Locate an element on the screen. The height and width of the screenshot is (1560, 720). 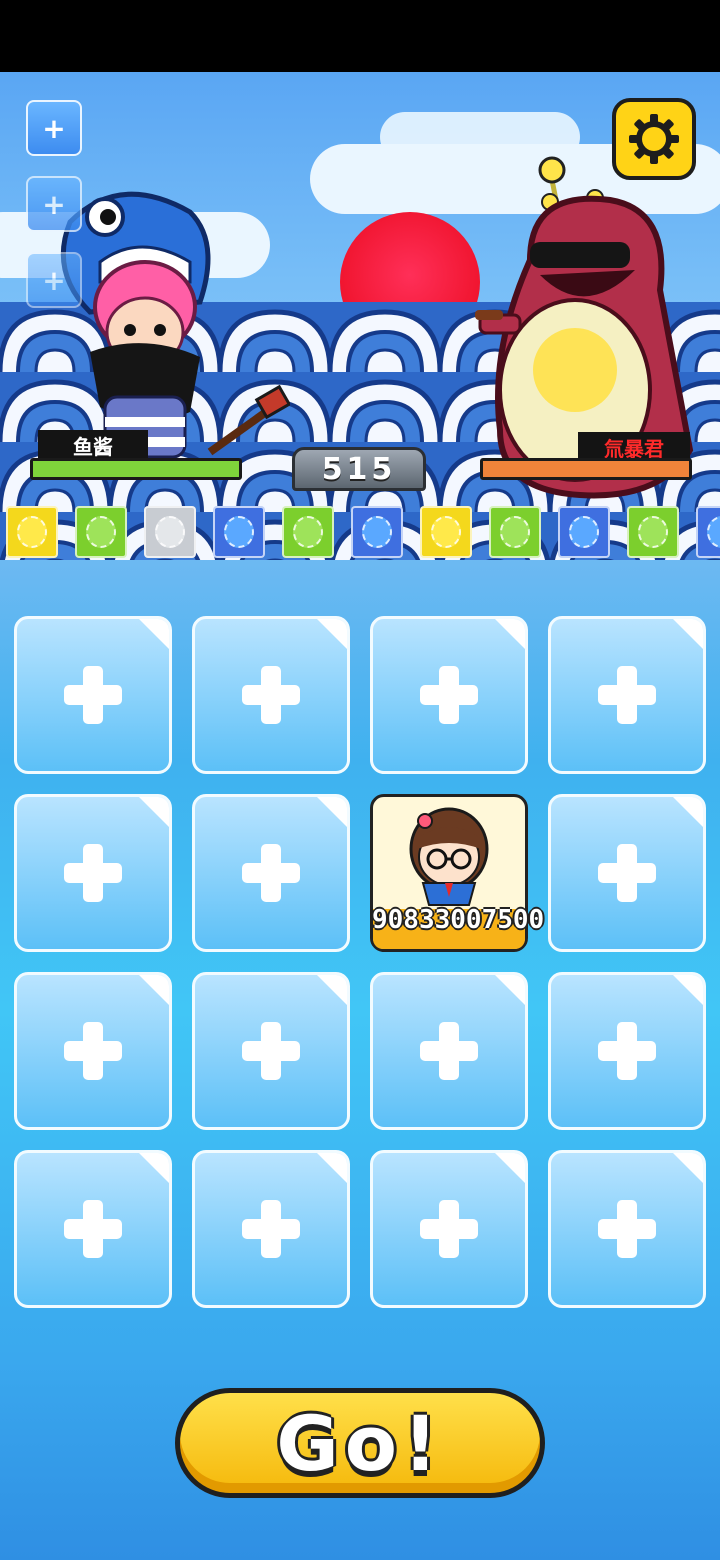
side-add-button-3: + is located at coordinates (54, 280).